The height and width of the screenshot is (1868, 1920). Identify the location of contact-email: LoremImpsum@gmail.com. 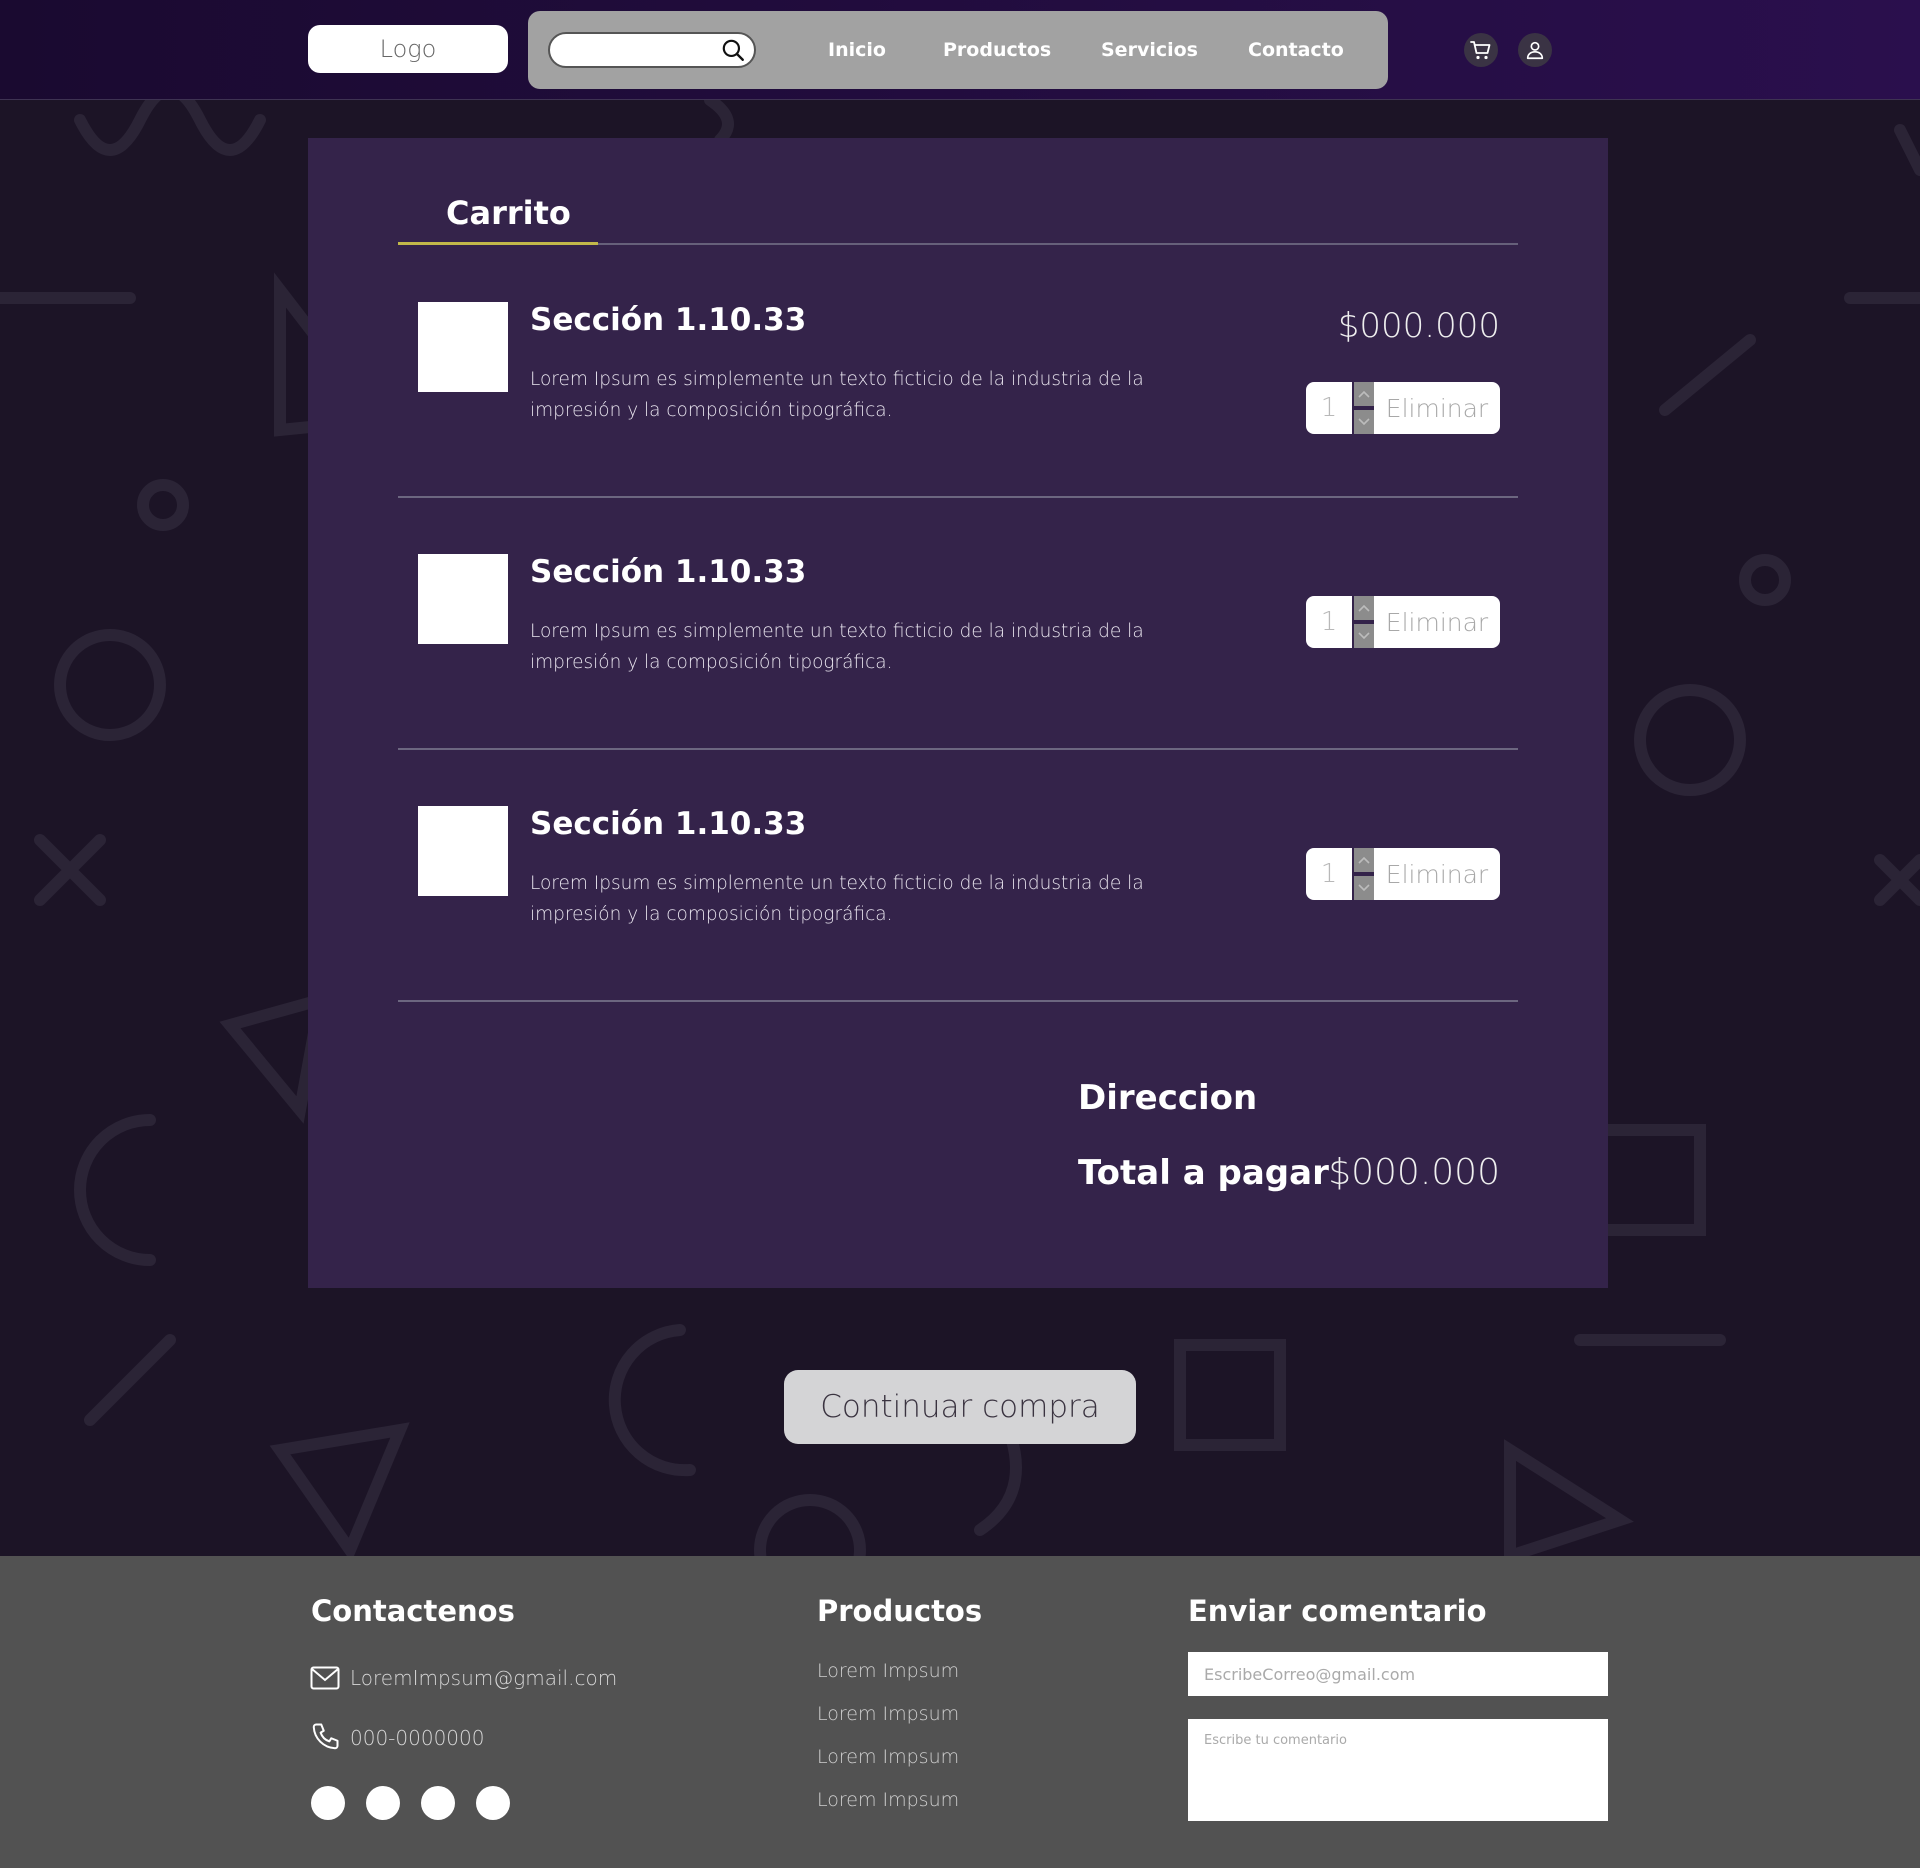
(483, 1678).